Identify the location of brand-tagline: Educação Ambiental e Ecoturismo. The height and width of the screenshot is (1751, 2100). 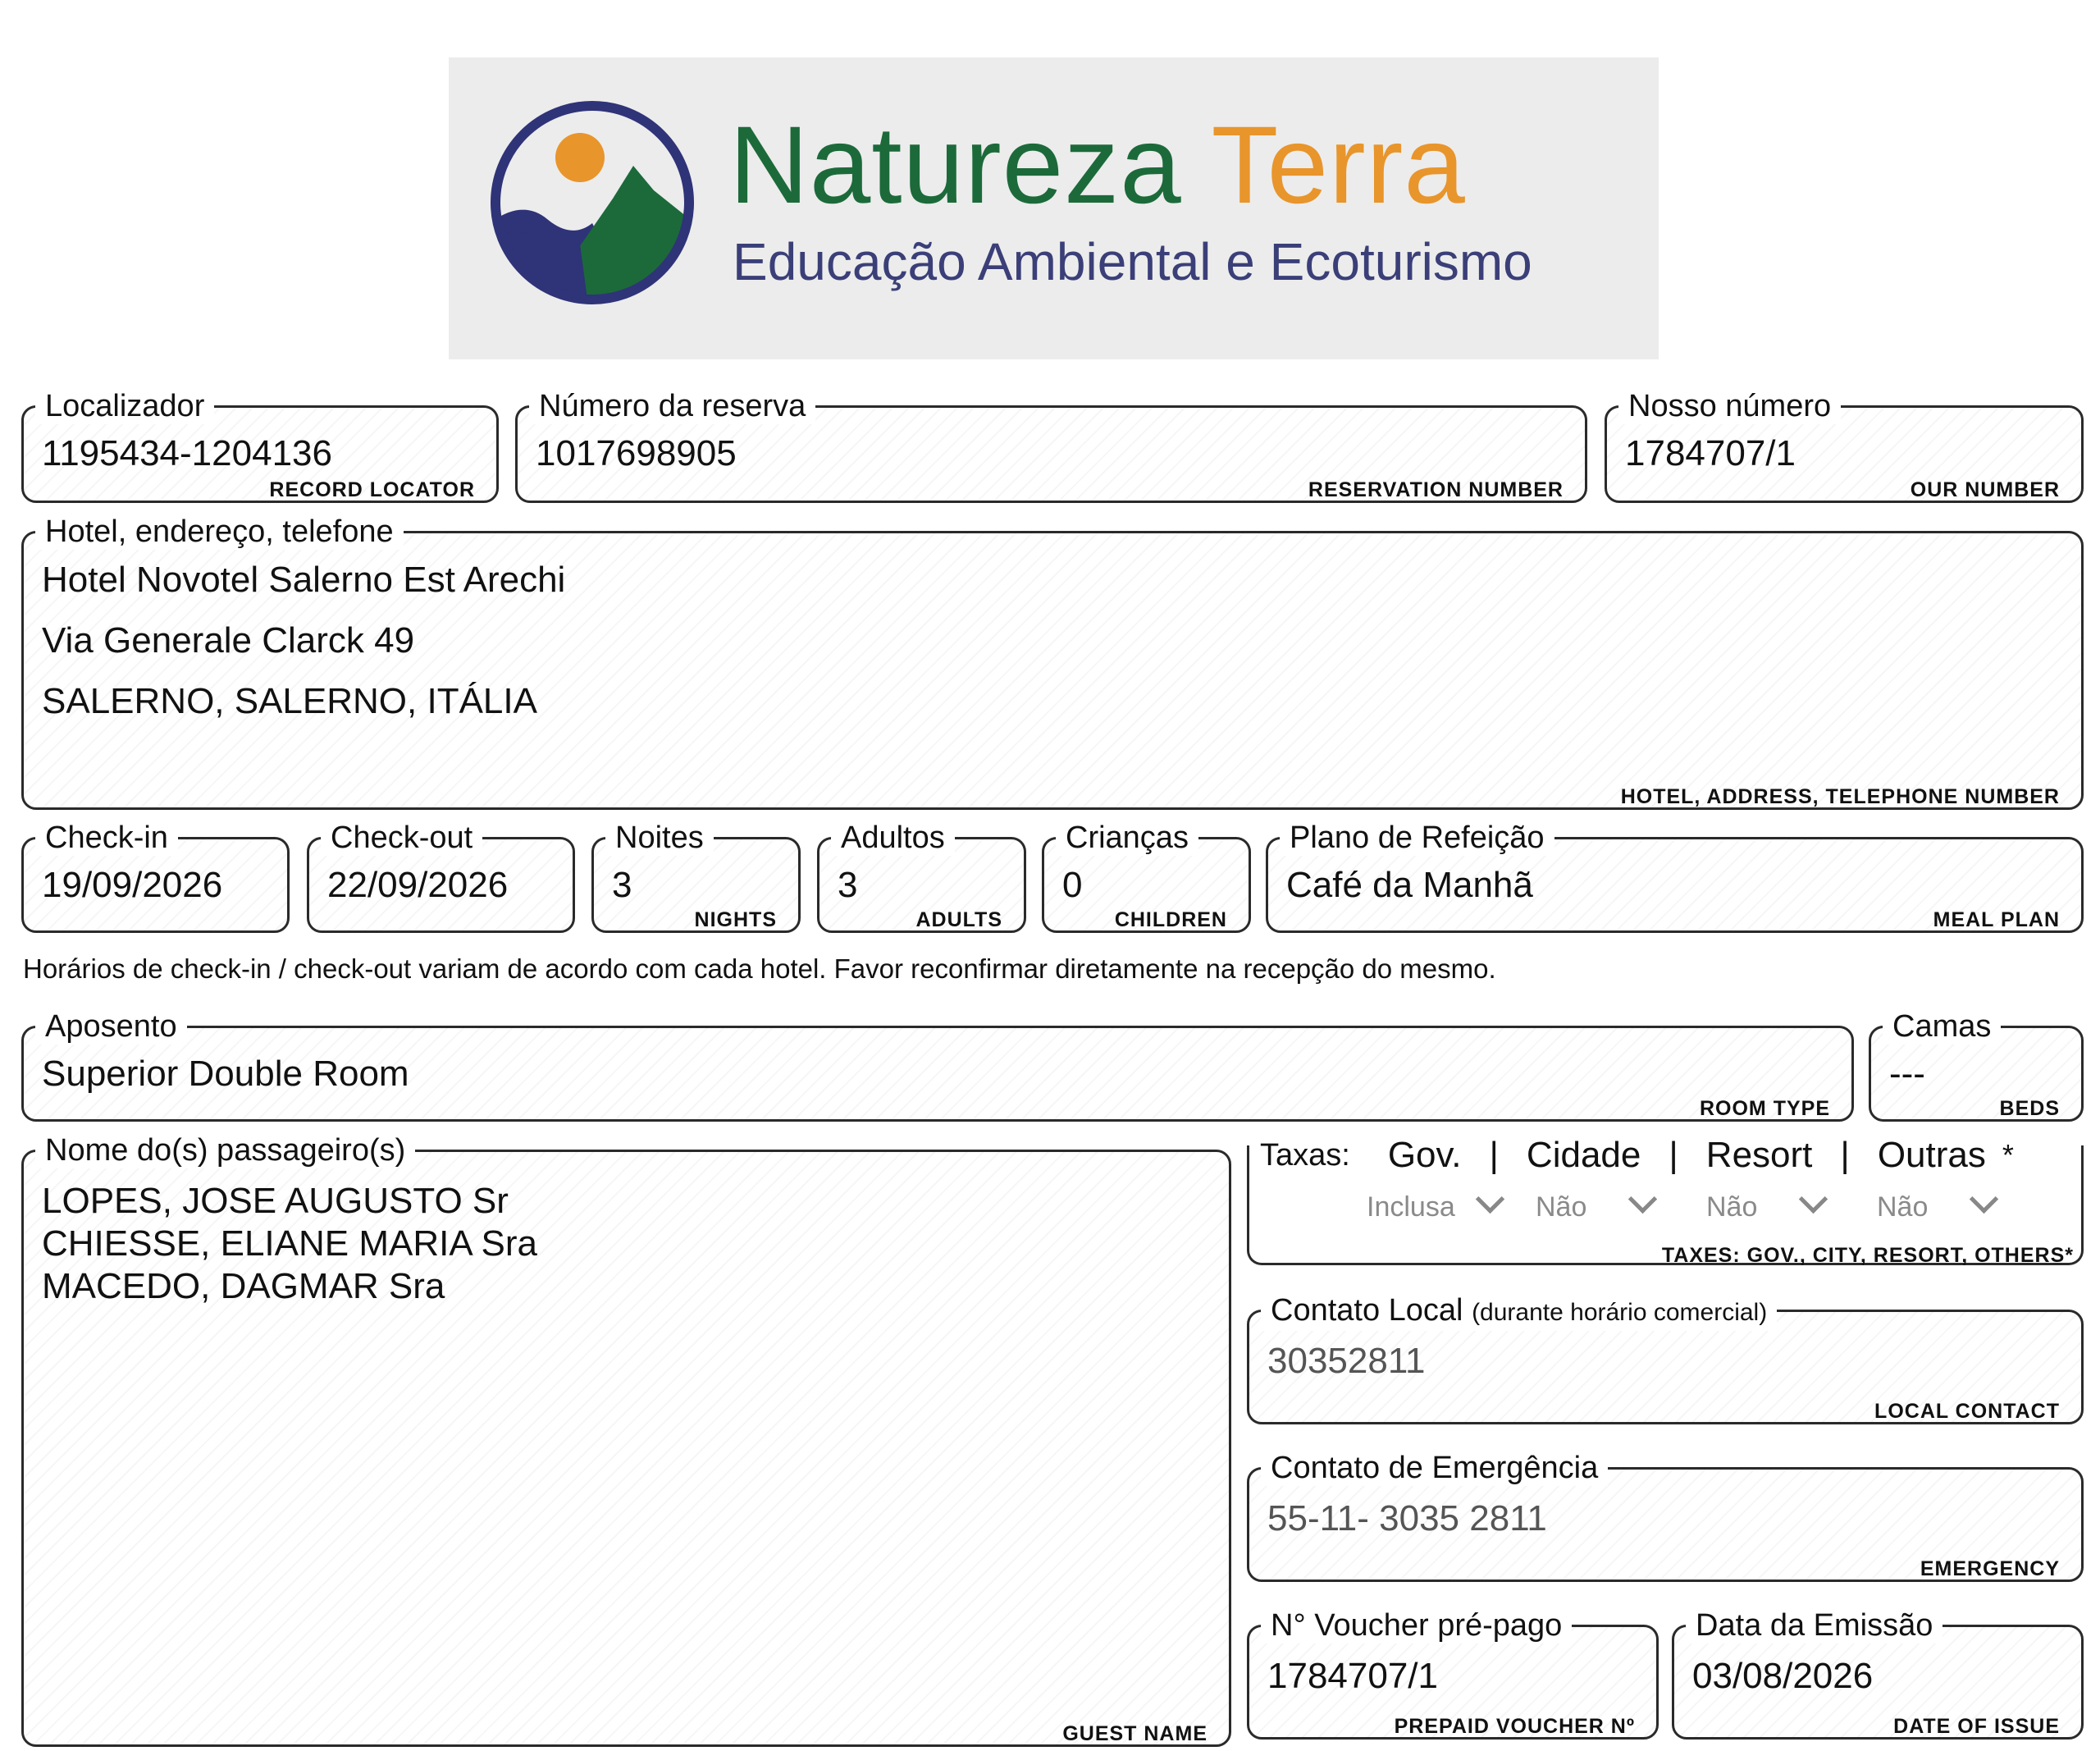
(1132, 261).